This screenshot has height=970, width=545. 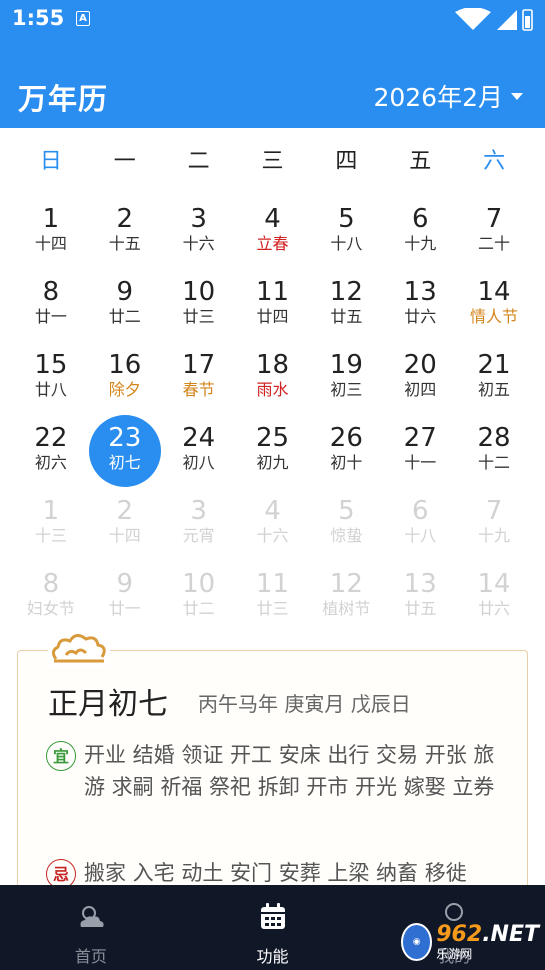 I want to click on day-cell: 26 初十, so click(x=346, y=451).